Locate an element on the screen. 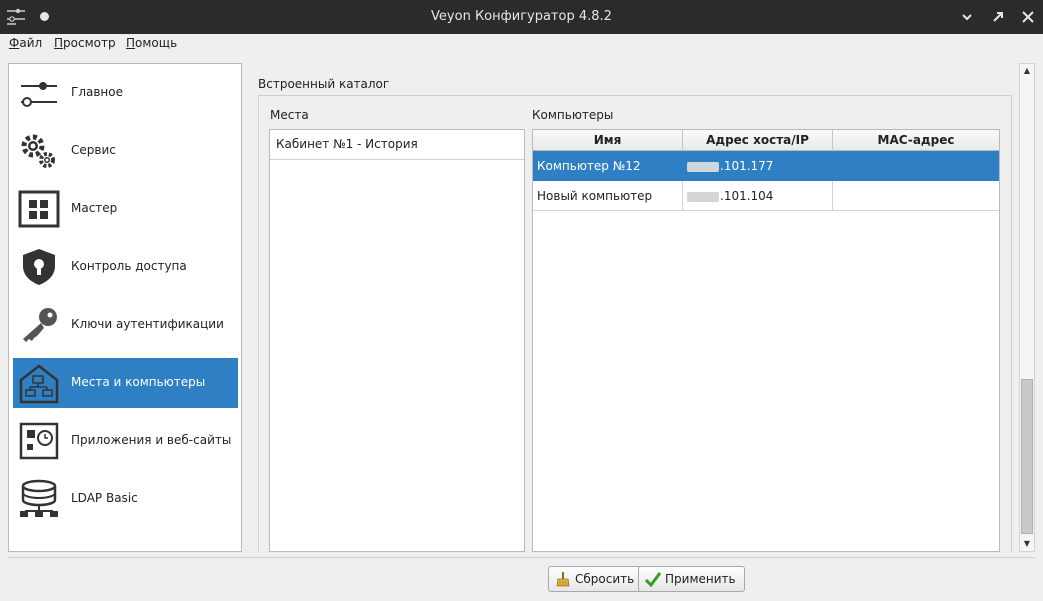 This screenshot has width=1043, height=601. reset-button: Сбросить is located at coordinates (596, 579).